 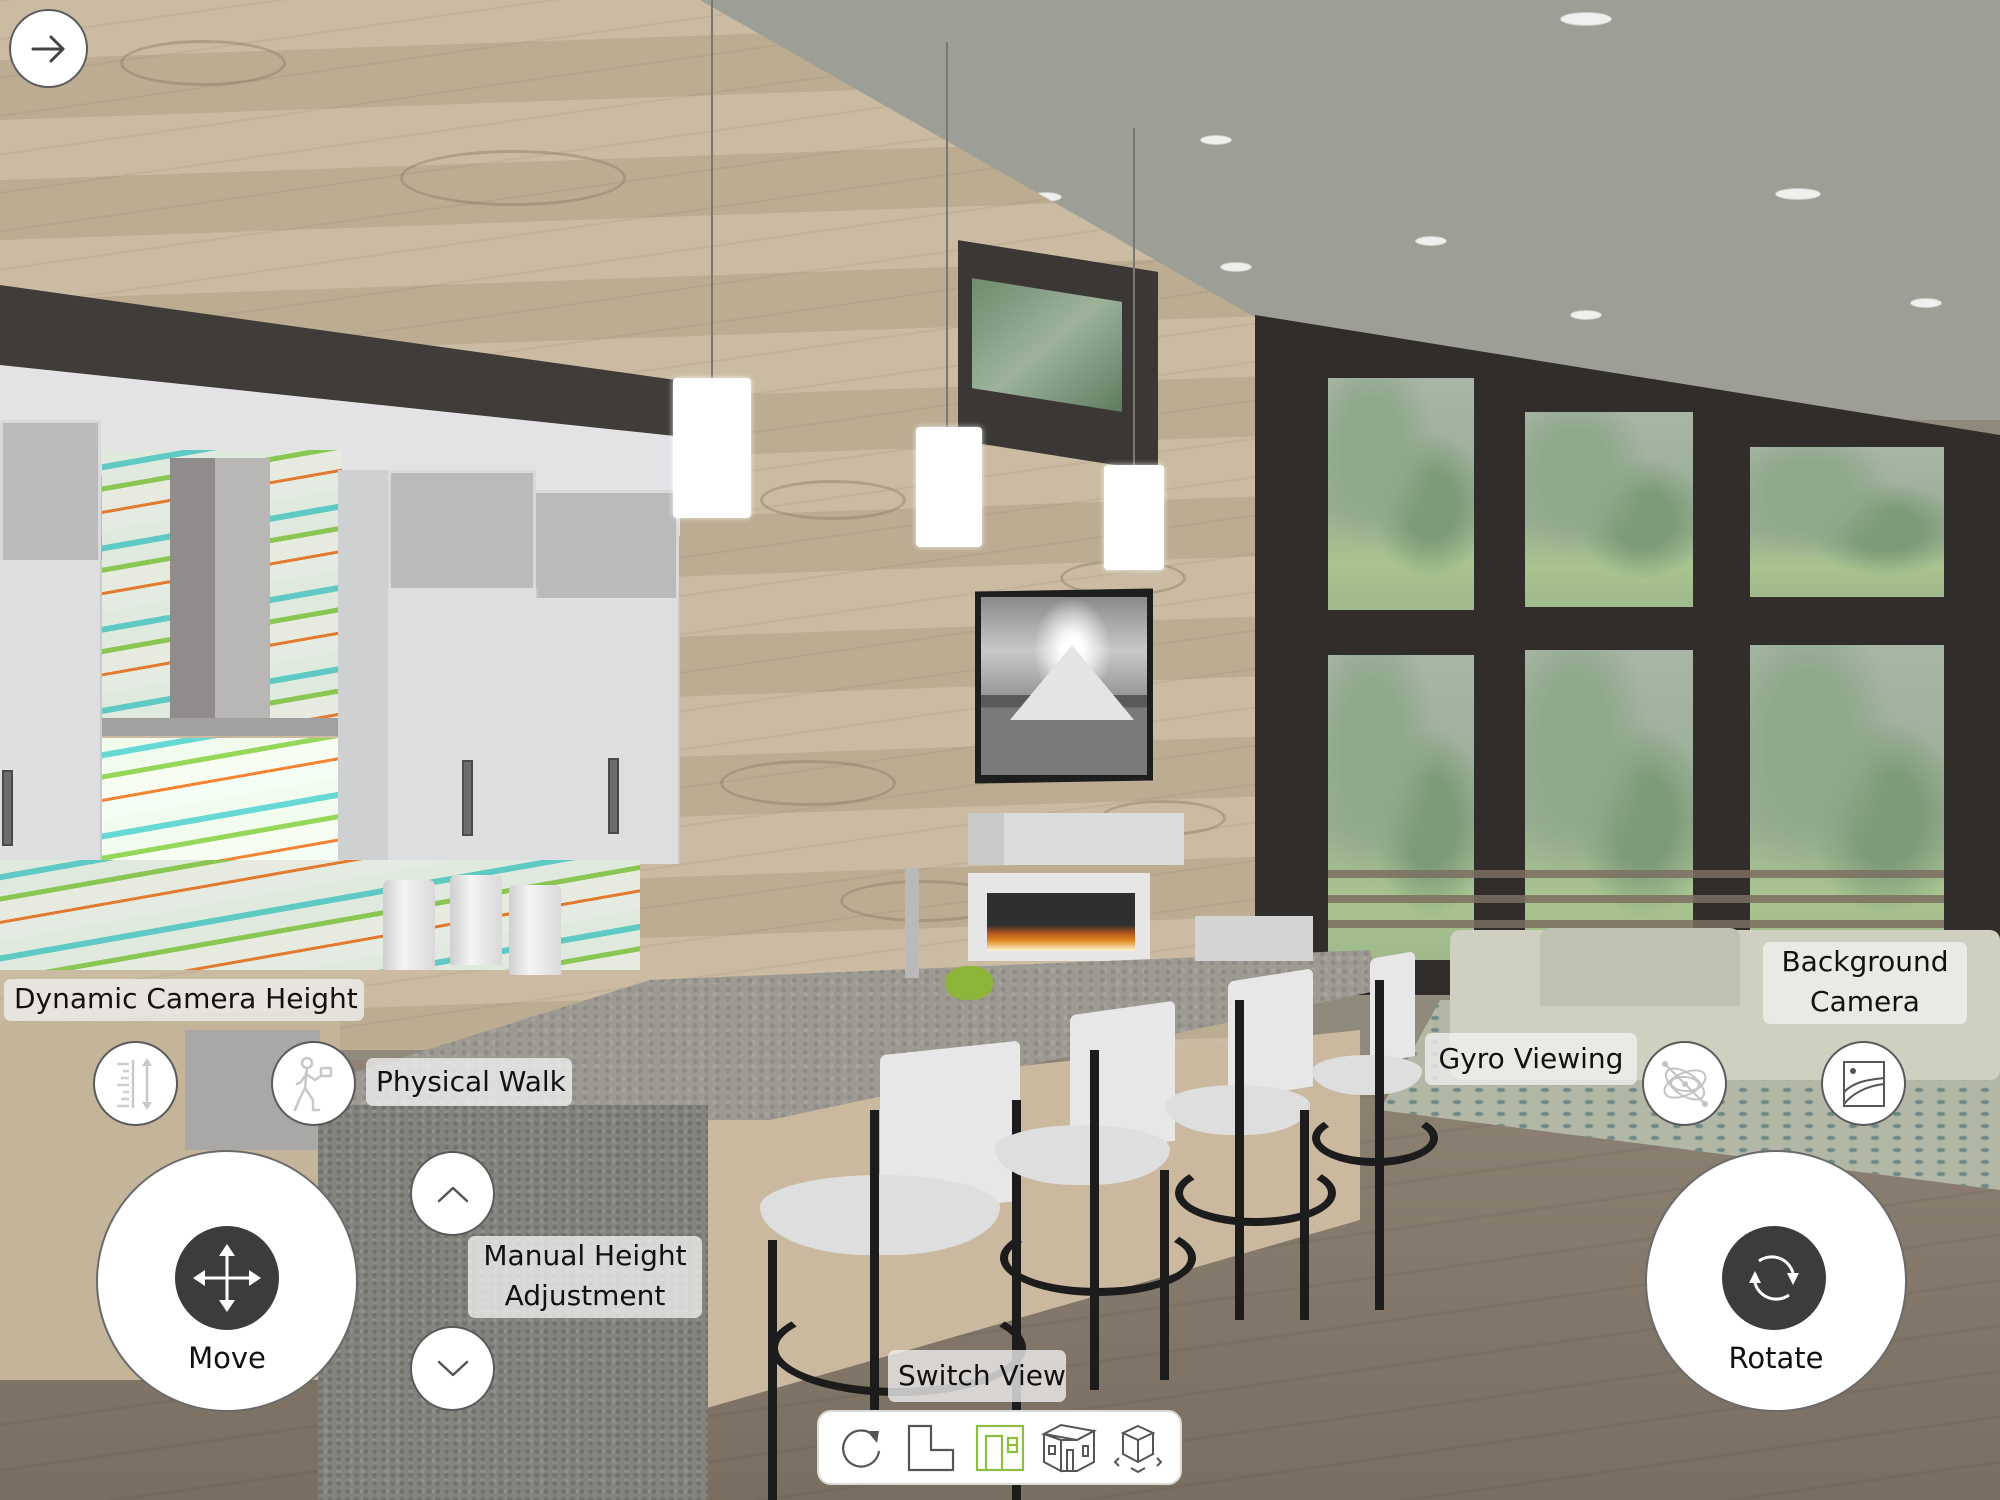 I want to click on cube-3d-icon, so click(x=1137, y=1448).